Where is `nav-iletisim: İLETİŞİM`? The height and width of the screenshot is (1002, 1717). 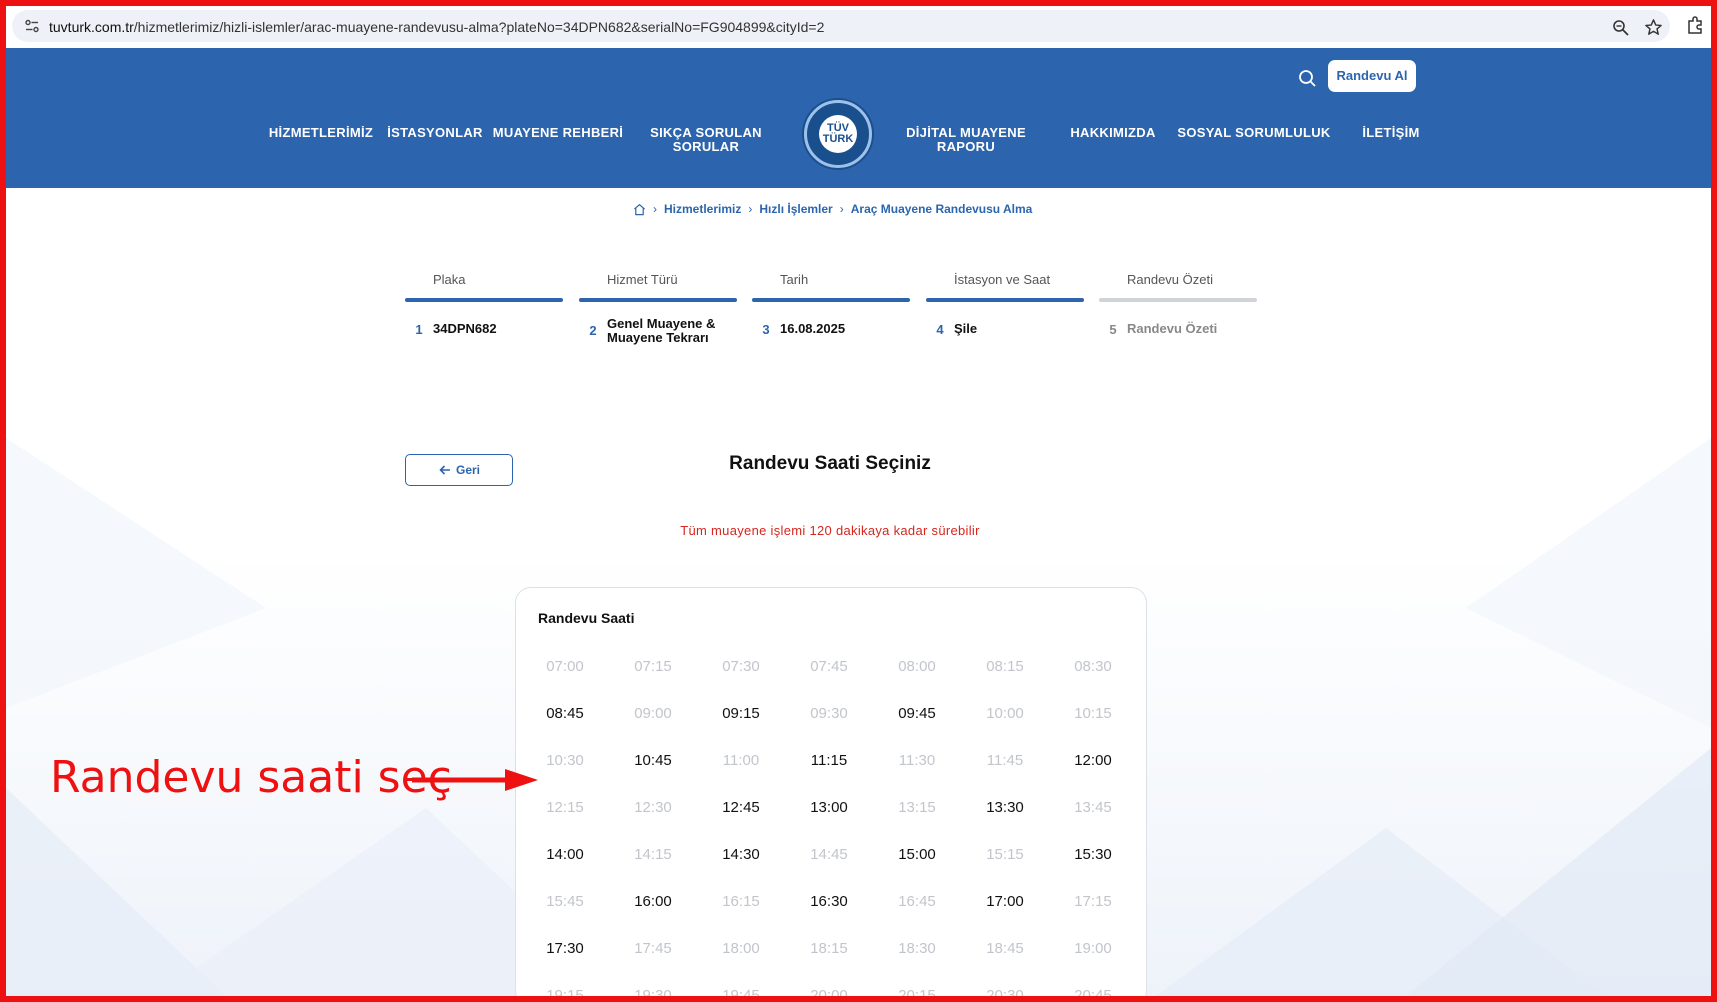
nav-iletisim: İLETİŞİM is located at coordinates (1391, 133).